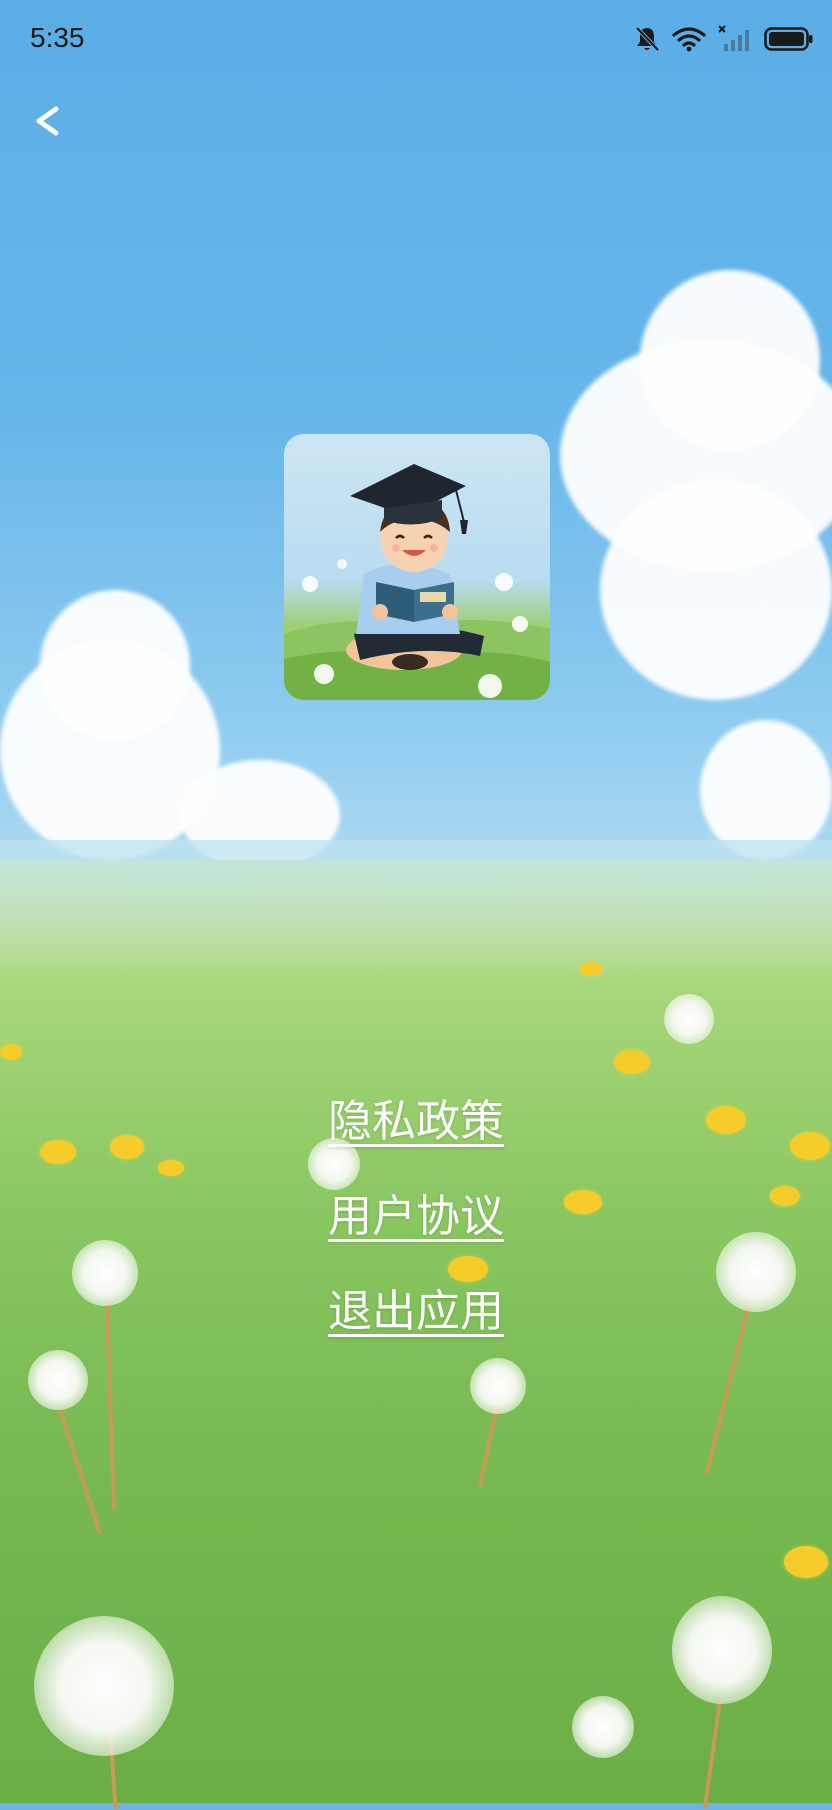  Describe the element at coordinates (416, 1307) in the screenshot. I see `exit-app-link: 退出应用` at that location.